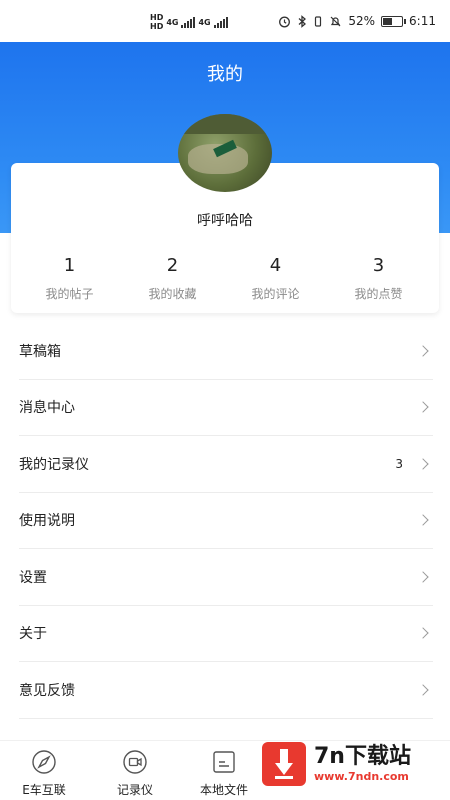 The width and height of the screenshot is (450, 800). Describe the element at coordinates (378, 294) in the screenshot. I see `stat-label: 我的点赞` at that location.